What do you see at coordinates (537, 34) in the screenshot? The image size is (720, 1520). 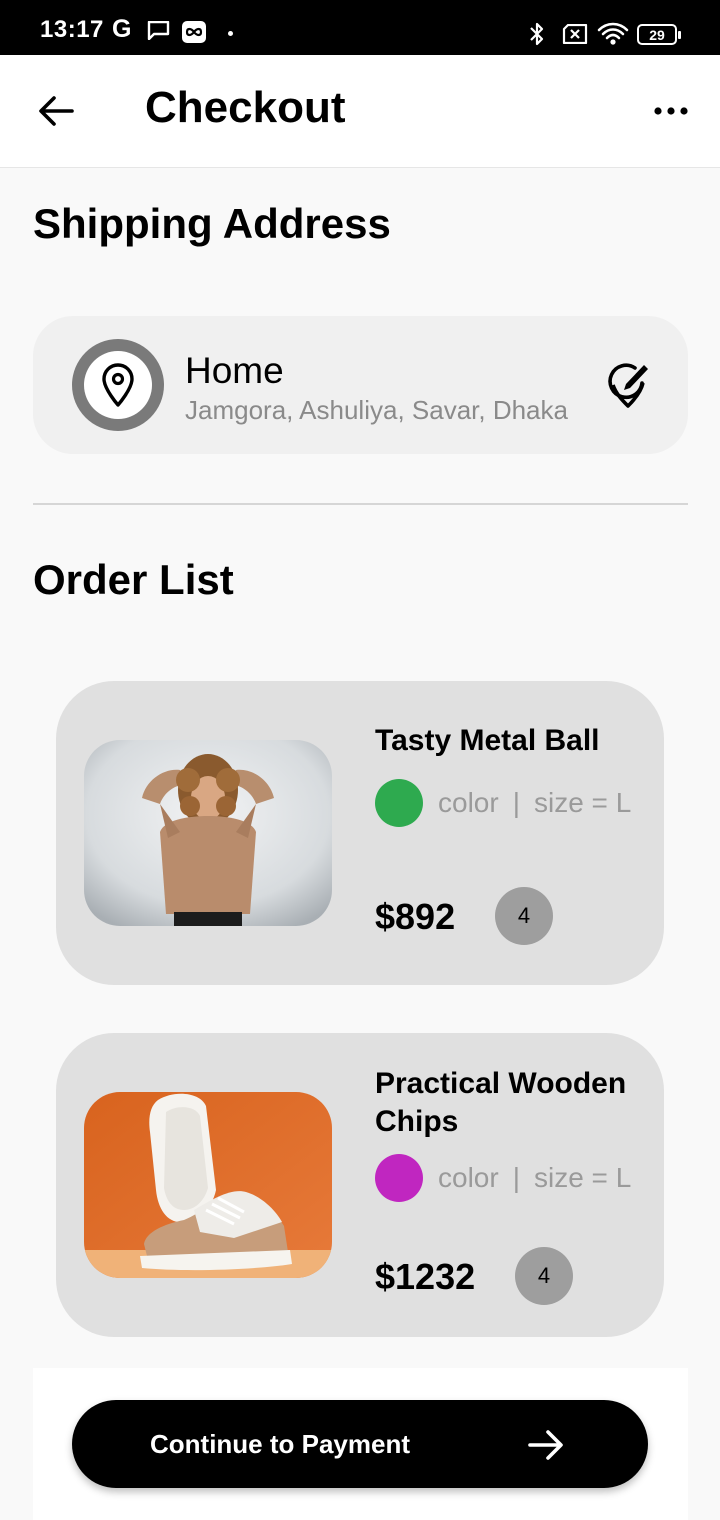 I see `bluetooth-icon` at bounding box center [537, 34].